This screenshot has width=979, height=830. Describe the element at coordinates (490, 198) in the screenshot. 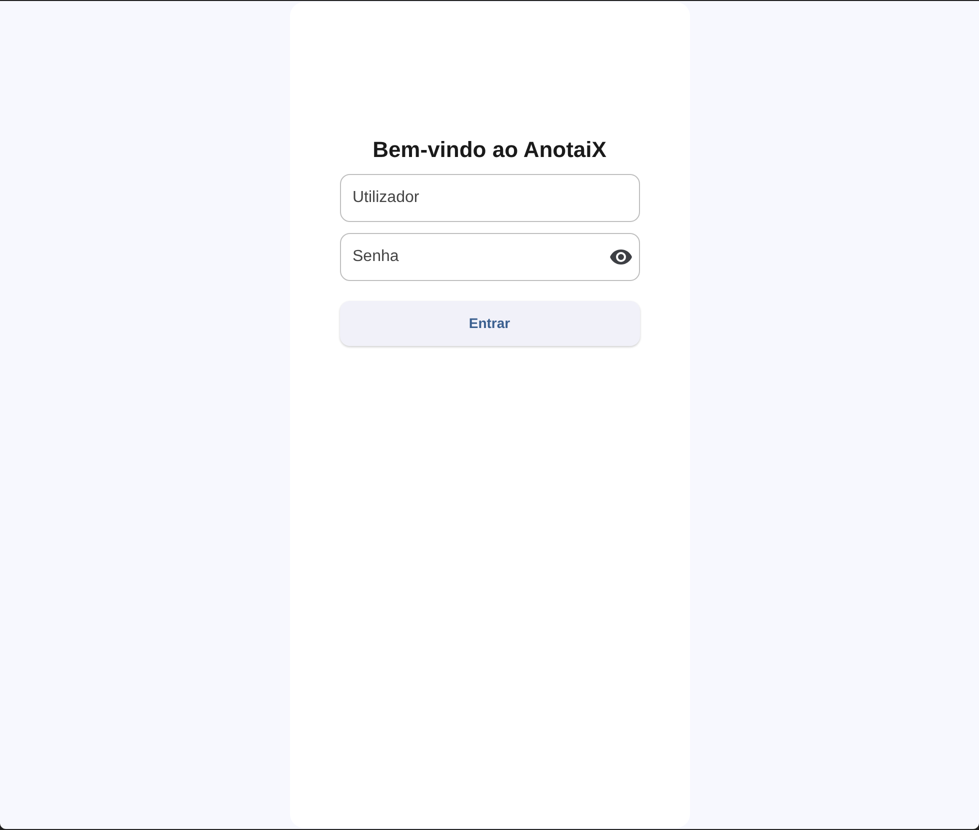

I see `username-field: Utilizador` at that location.